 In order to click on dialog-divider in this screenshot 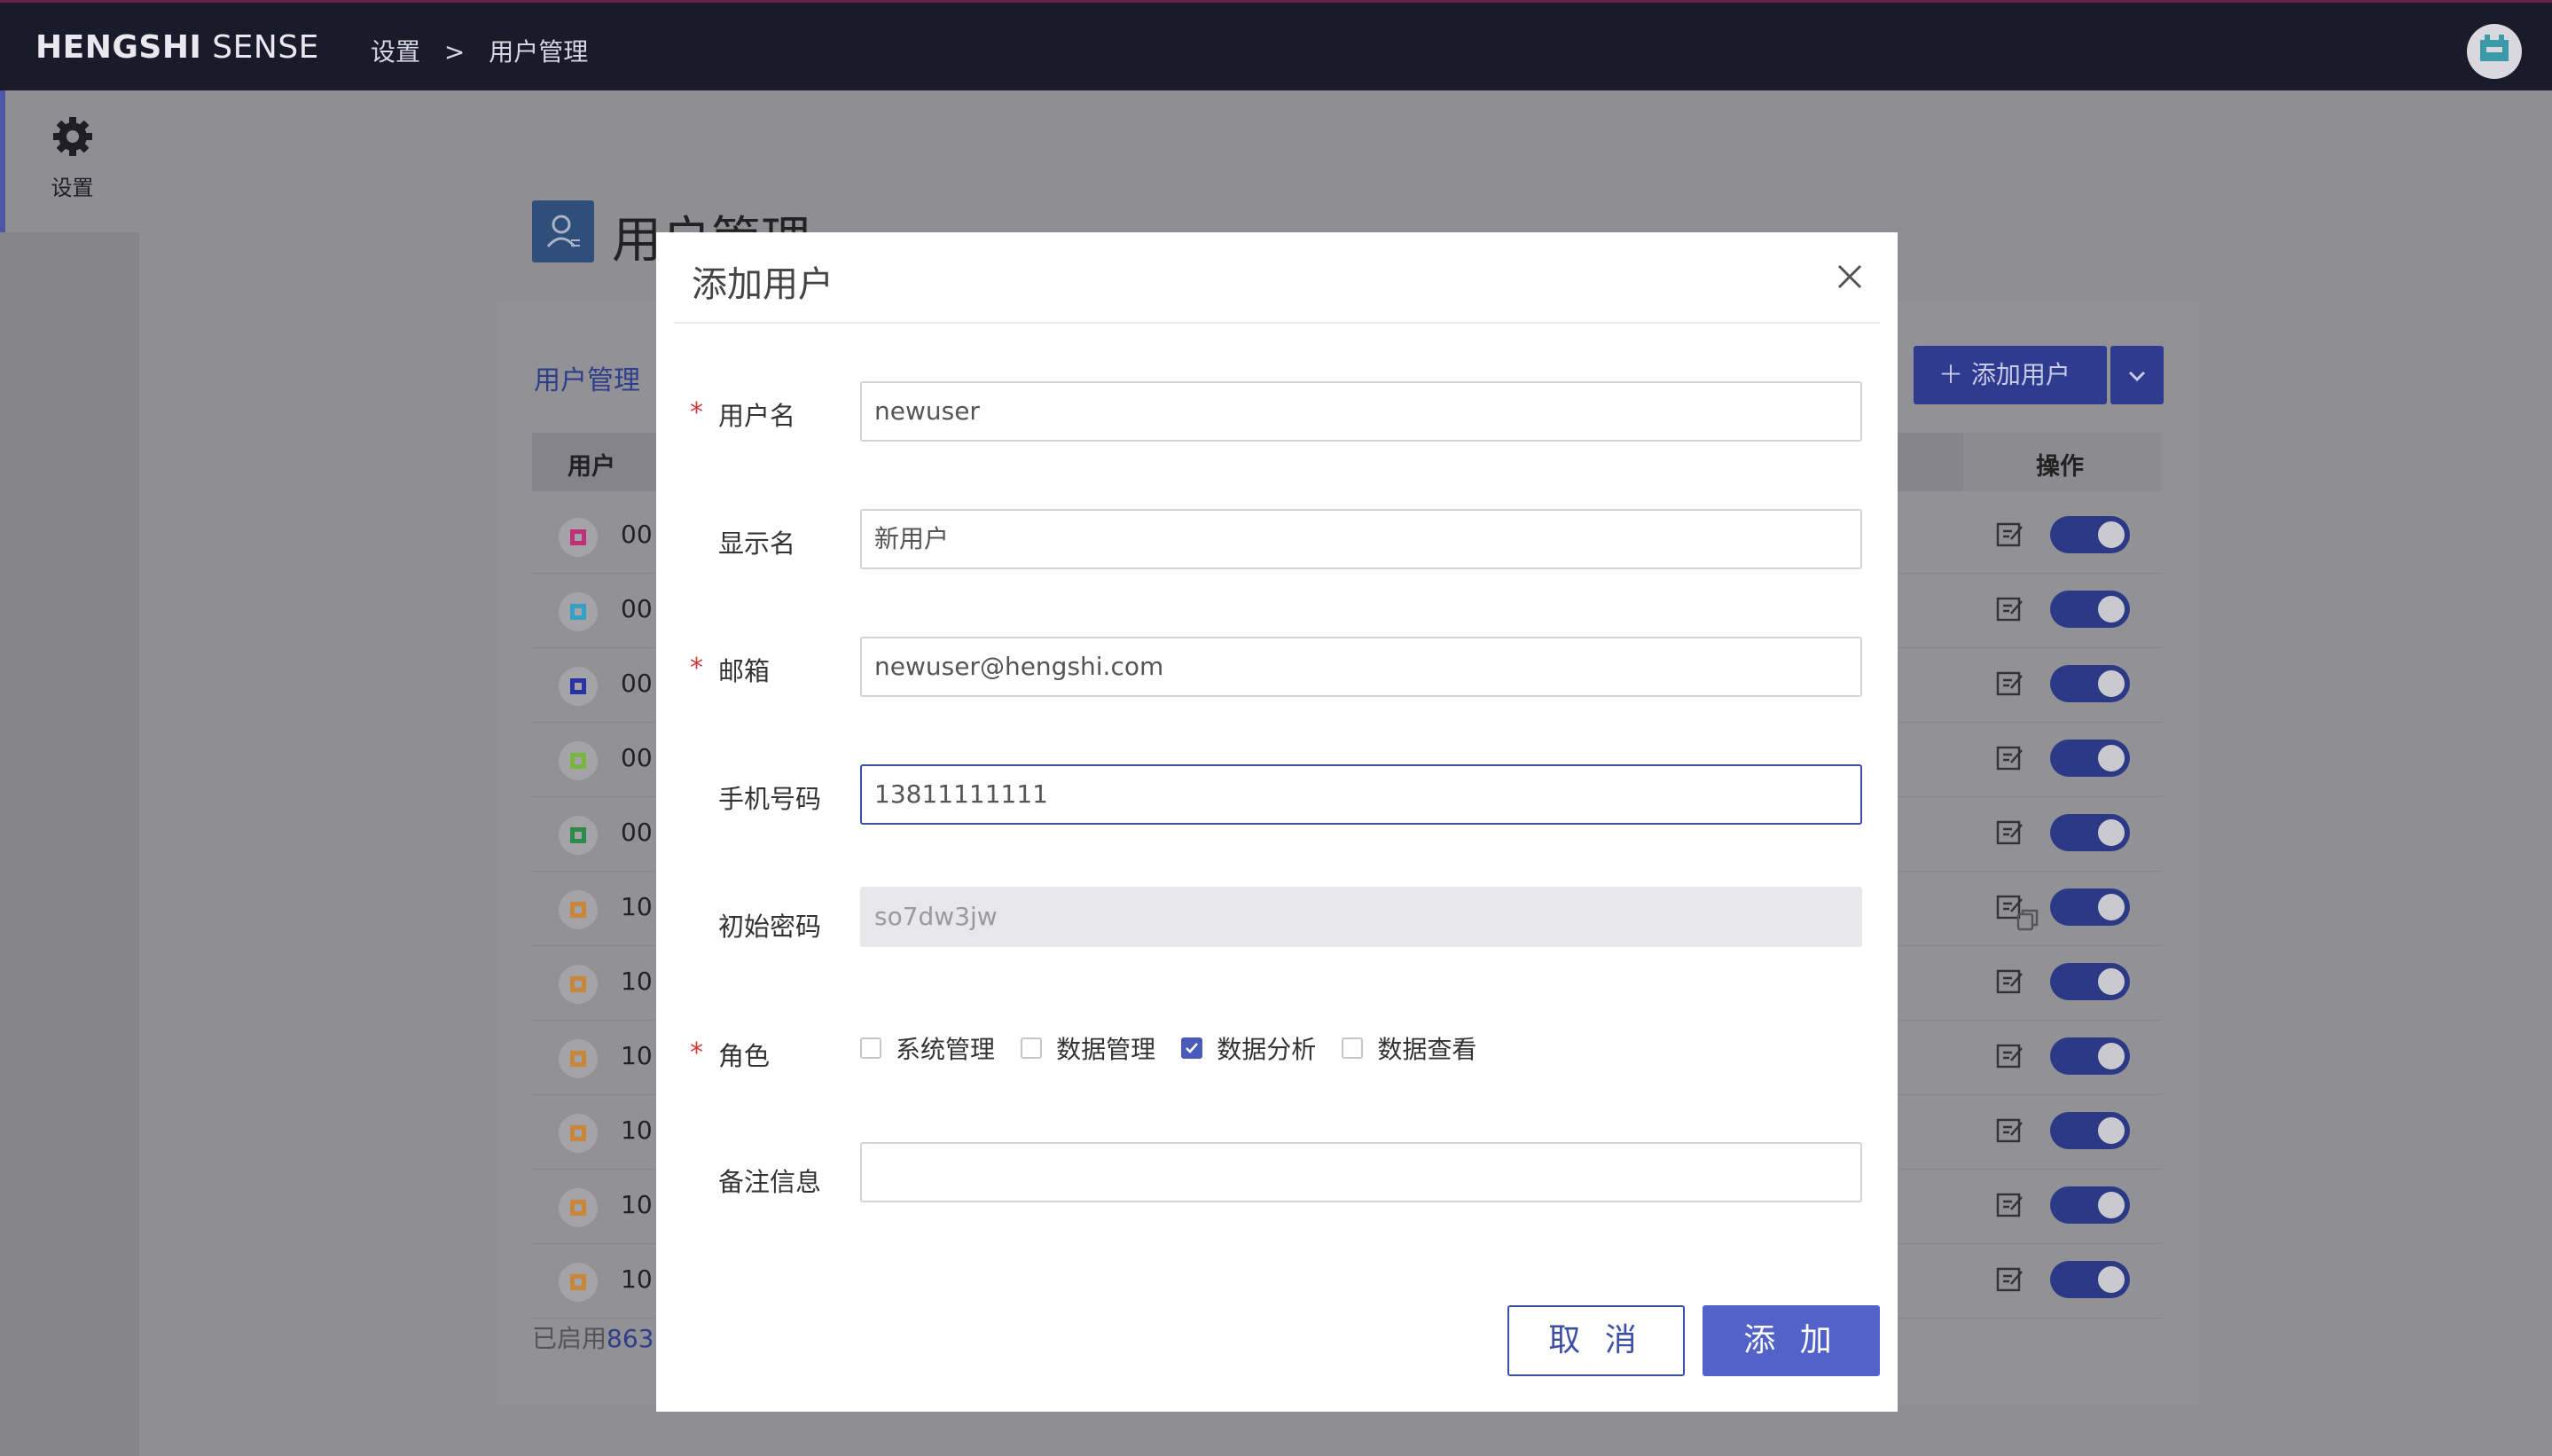, I will do `click(1277, 323)`.